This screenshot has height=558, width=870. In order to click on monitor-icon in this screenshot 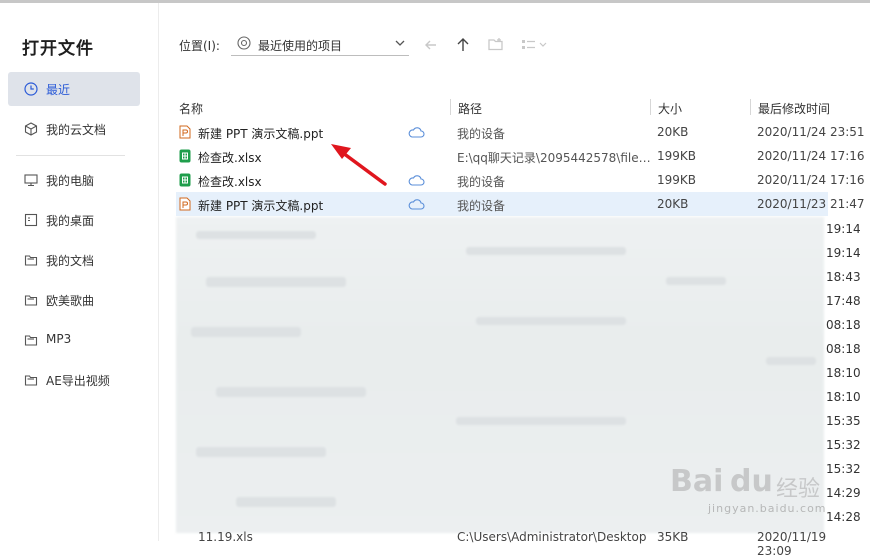, I will do `click(31, 180)`.